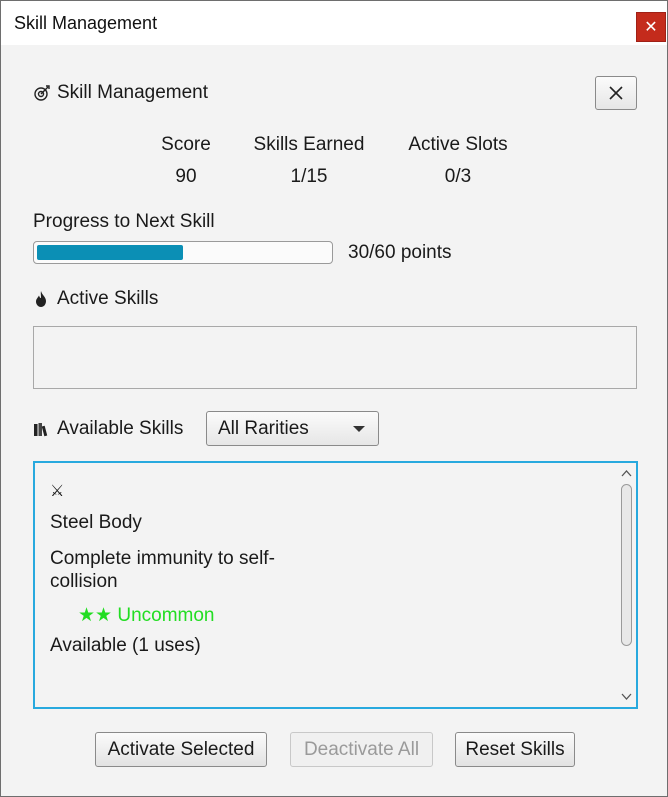  What do you see at coordinates (458, 144) in the screenshot?
I see `stat-label: Active Slots` at bounding box center [458, 144].